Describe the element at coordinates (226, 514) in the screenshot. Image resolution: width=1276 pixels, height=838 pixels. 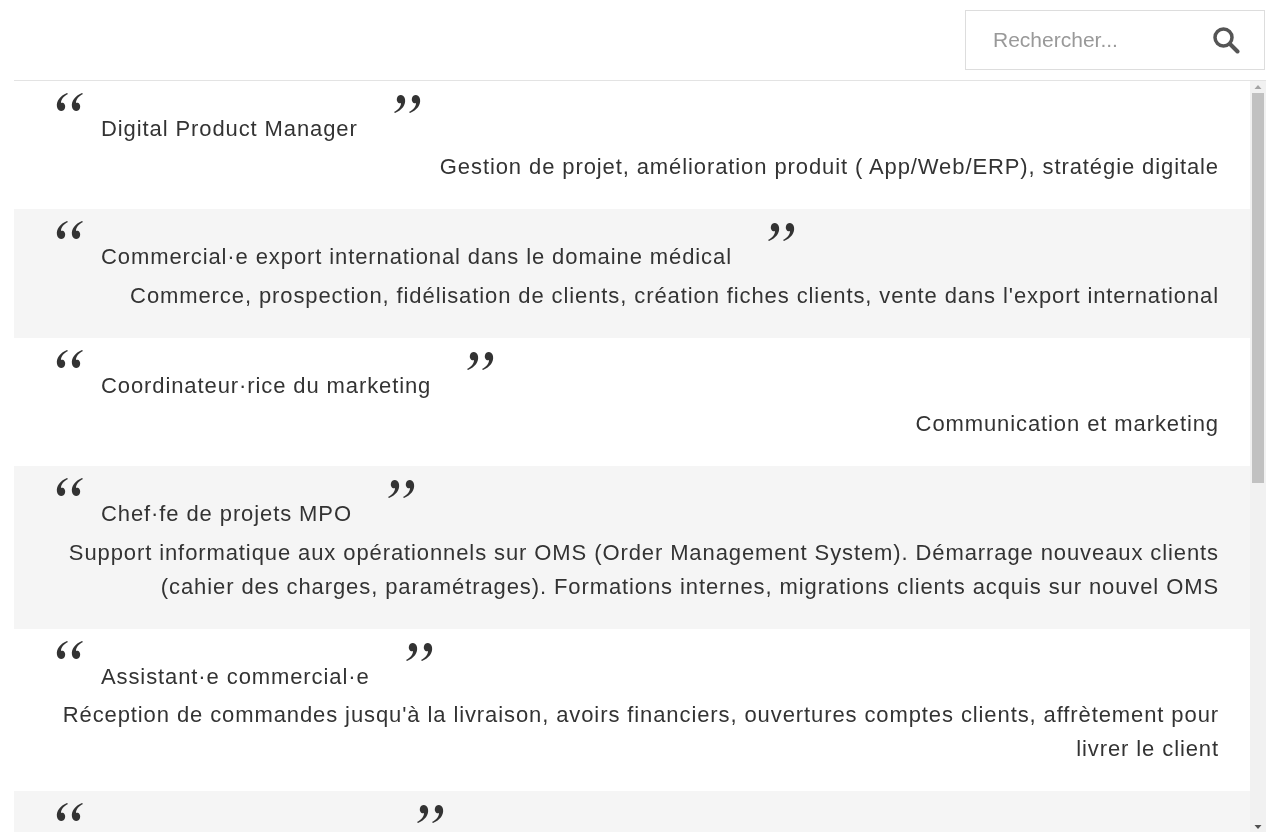
I see `job-title: Chef·fe de projets MPO` at that location.